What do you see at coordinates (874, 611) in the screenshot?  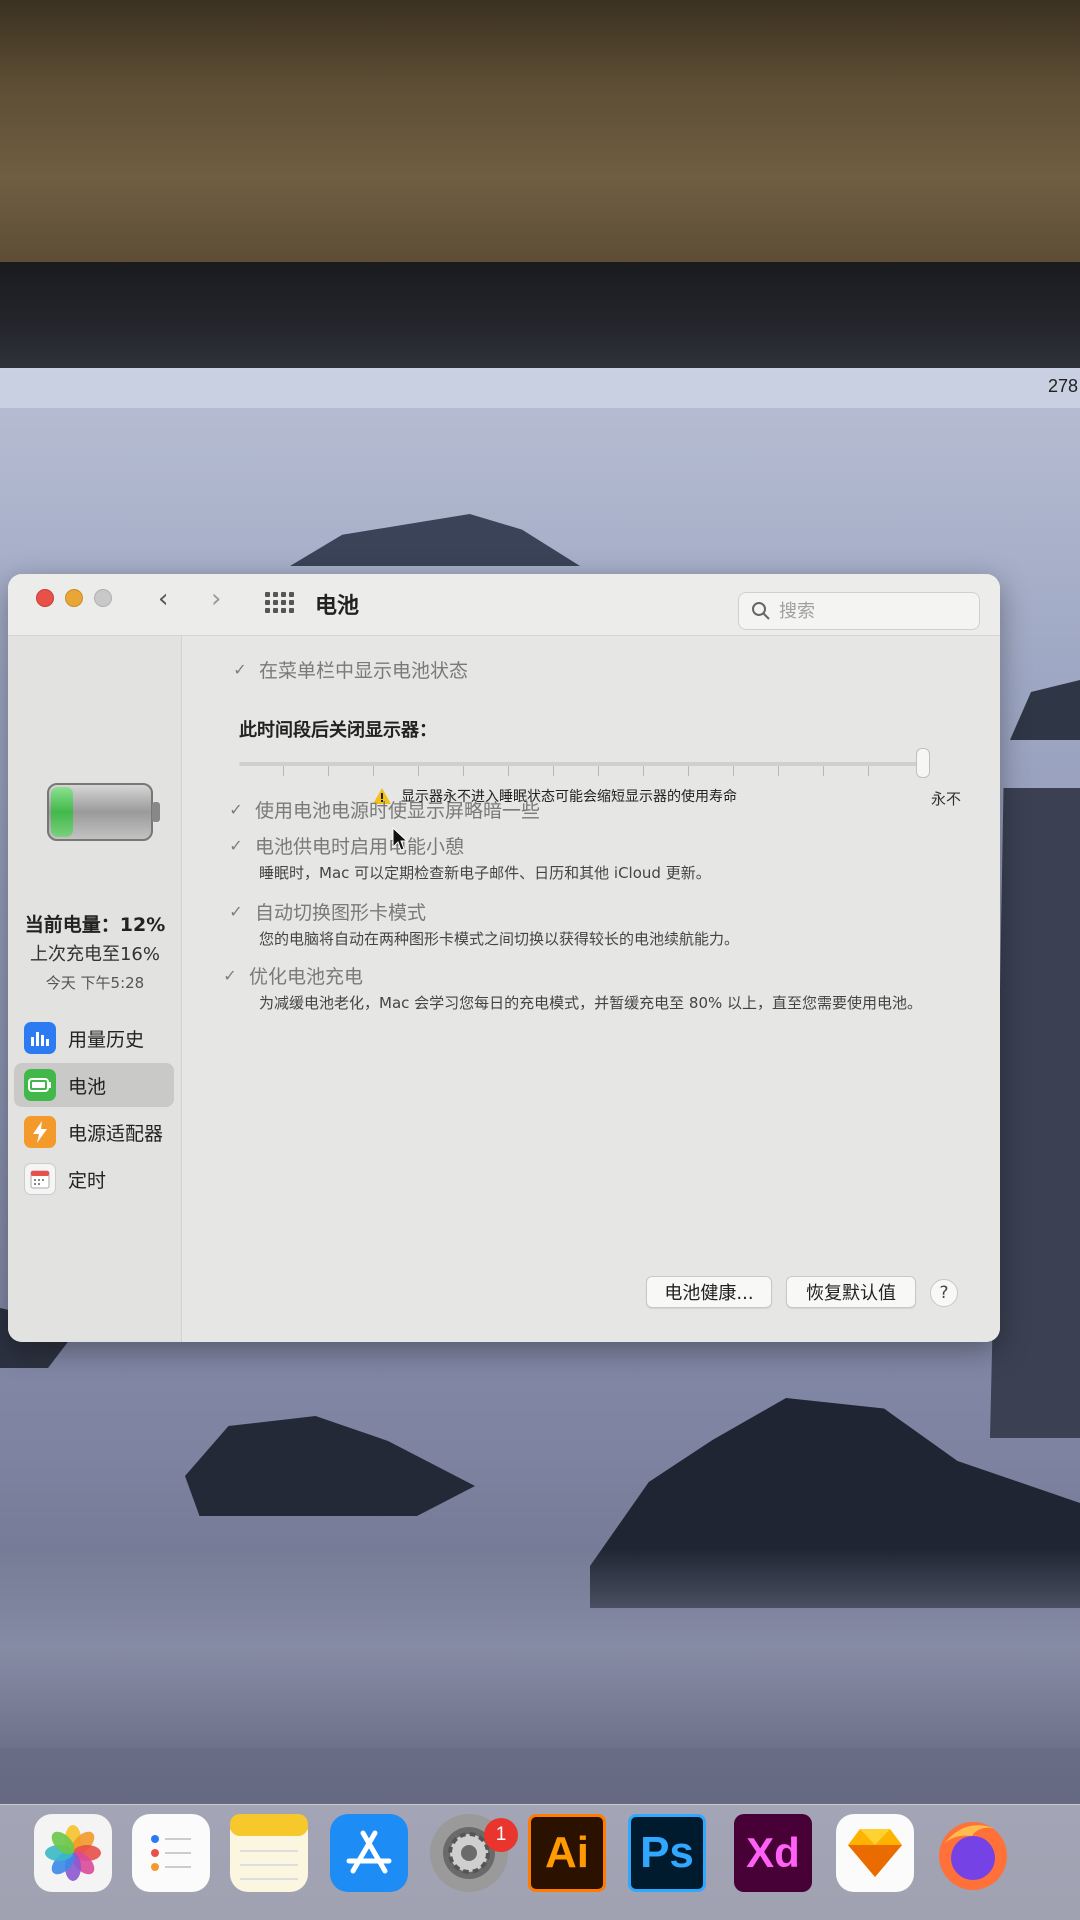 I see `search-input` at bounding box center [874, 611].